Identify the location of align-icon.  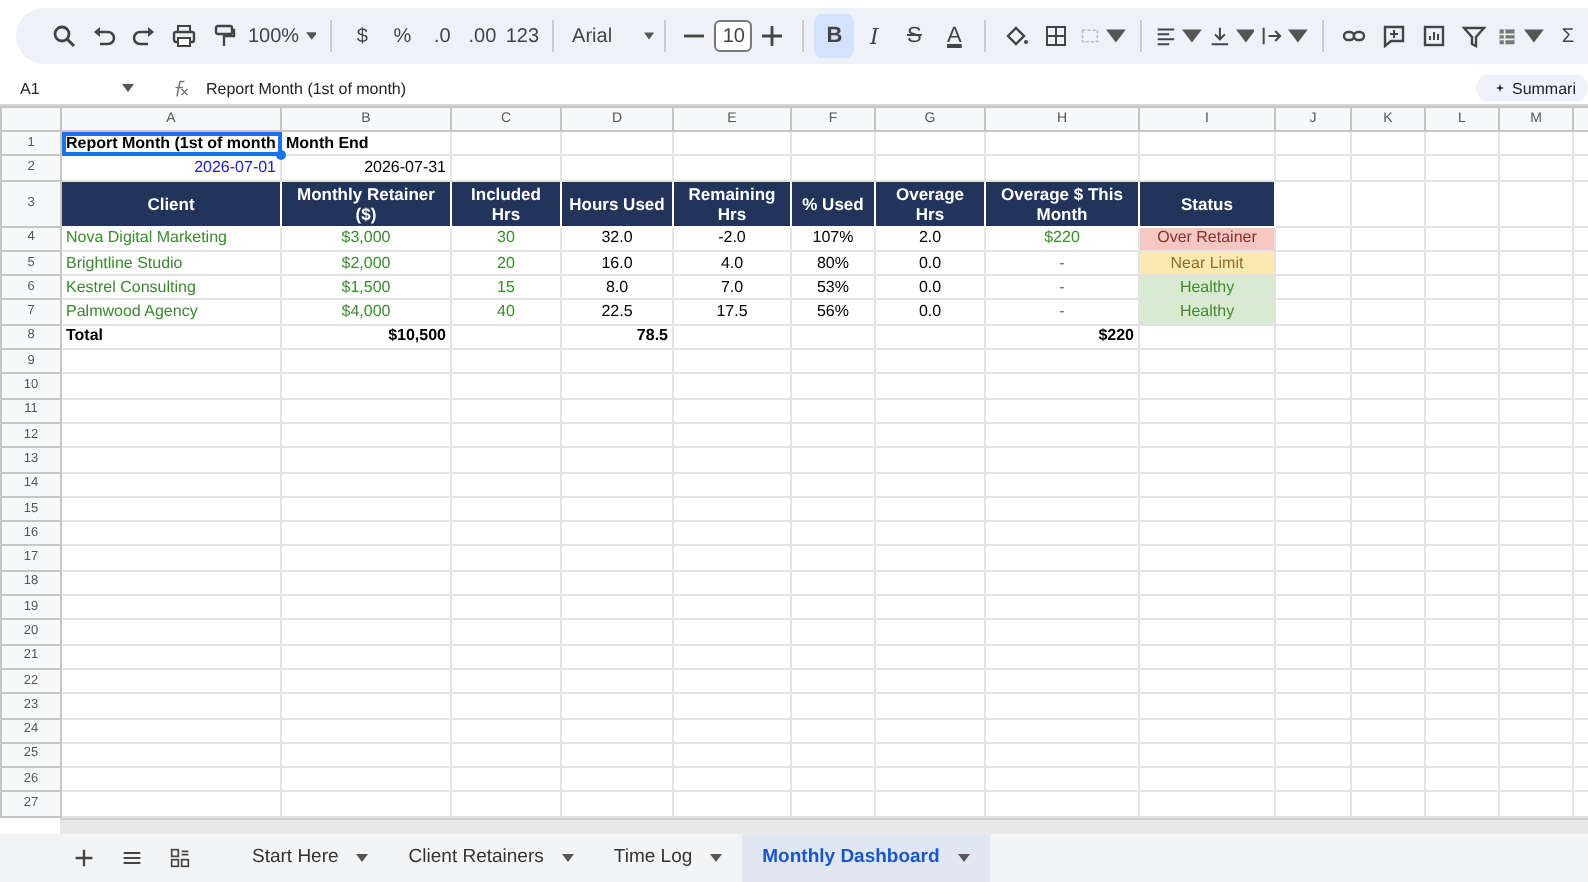
(1165, 36).